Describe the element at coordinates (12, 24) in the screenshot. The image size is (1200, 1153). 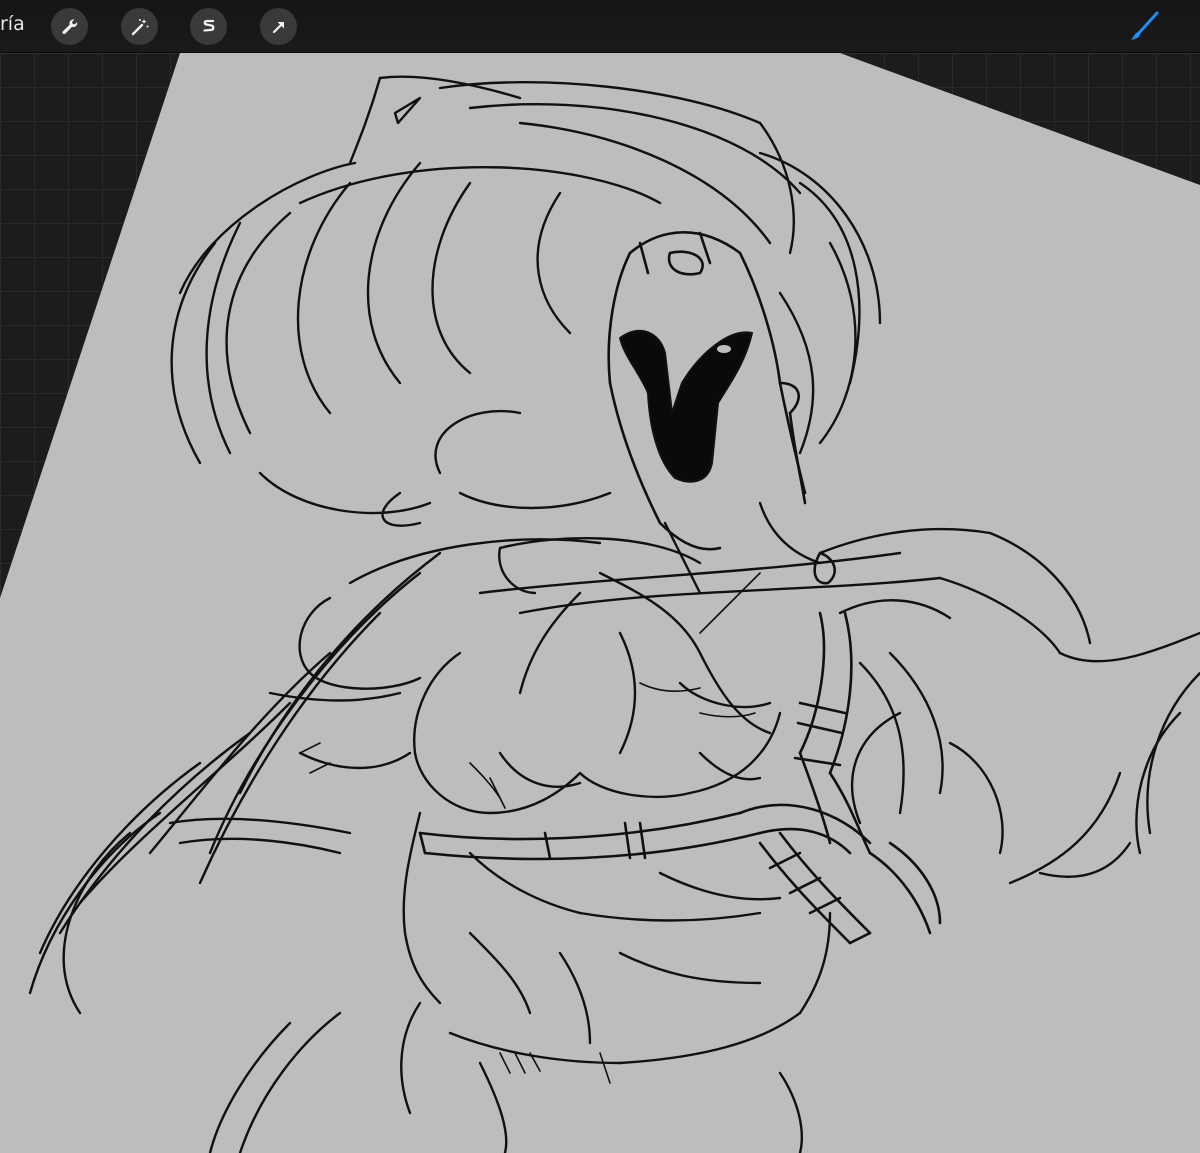
I see `gallery-button: ría` at that location.